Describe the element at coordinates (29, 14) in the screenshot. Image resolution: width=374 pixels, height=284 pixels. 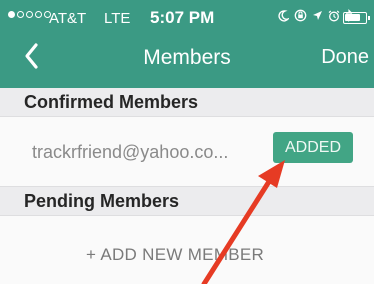
I see `signal-strength-icon` at that location.